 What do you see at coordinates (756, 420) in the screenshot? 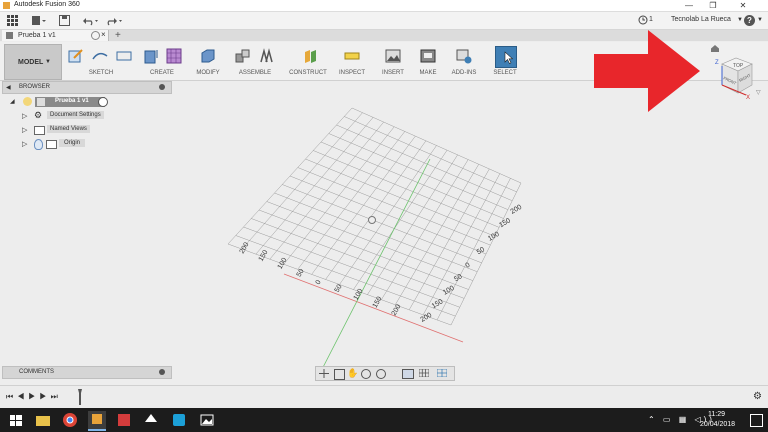
I see `notifications-icon` at bounding box center [756, 420].